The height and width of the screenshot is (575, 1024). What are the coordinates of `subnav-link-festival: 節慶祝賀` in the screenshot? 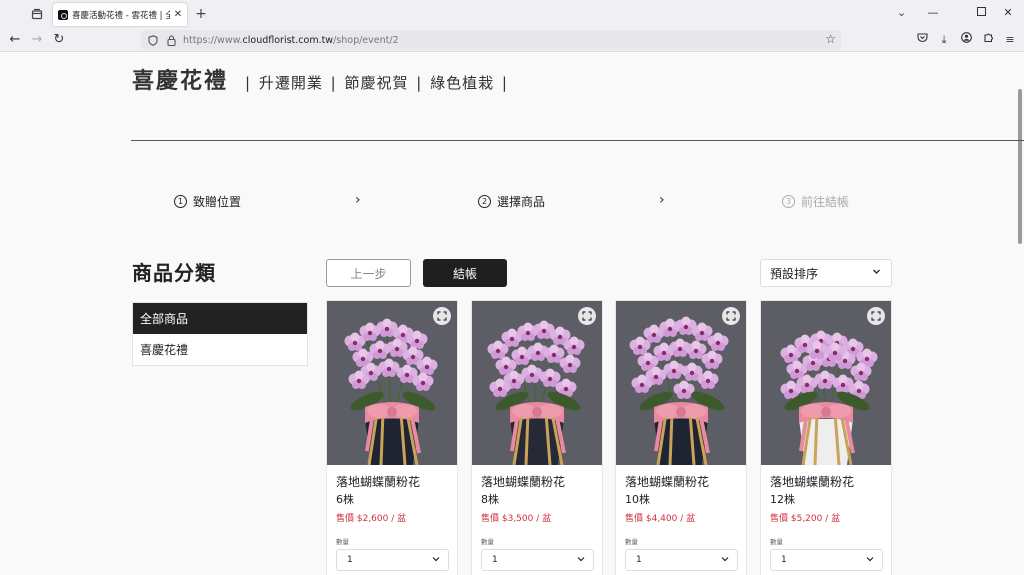 It's located at (376, 83).